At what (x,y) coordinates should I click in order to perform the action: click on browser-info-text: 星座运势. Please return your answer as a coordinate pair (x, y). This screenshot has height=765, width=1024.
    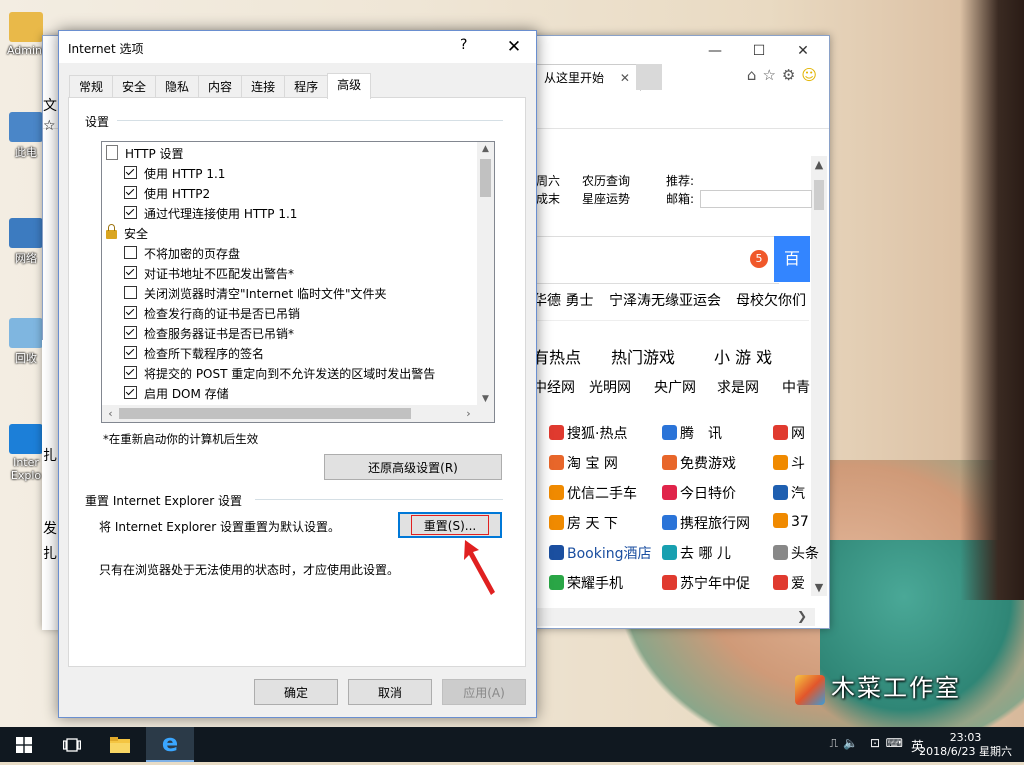
    Looking at the image, I should click on (606, 198).